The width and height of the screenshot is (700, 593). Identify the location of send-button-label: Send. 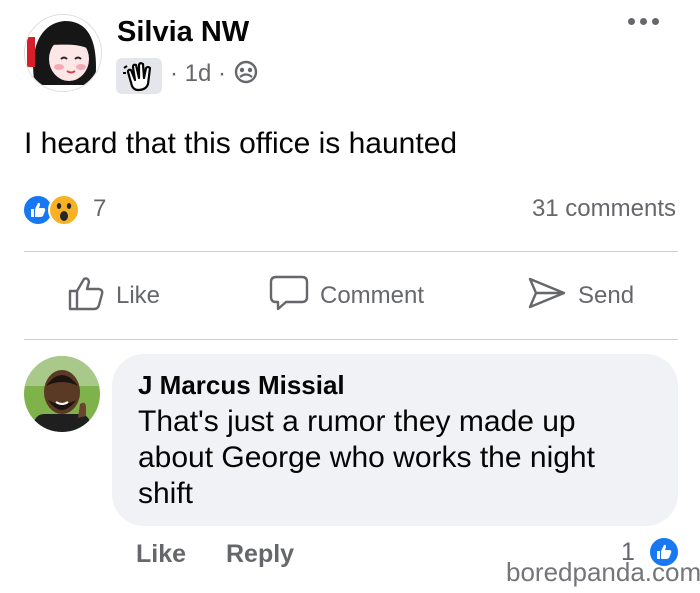
(606, 295).